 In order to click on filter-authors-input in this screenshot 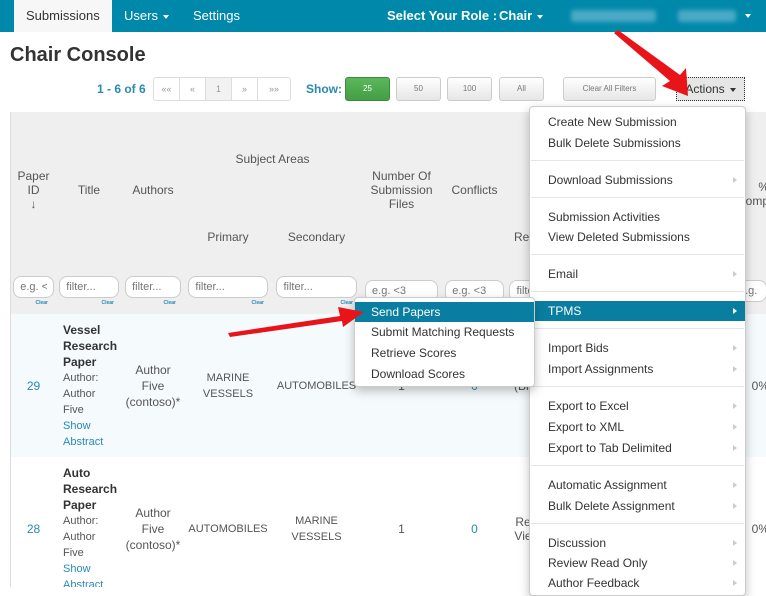, I will do `click(153, 287)`.